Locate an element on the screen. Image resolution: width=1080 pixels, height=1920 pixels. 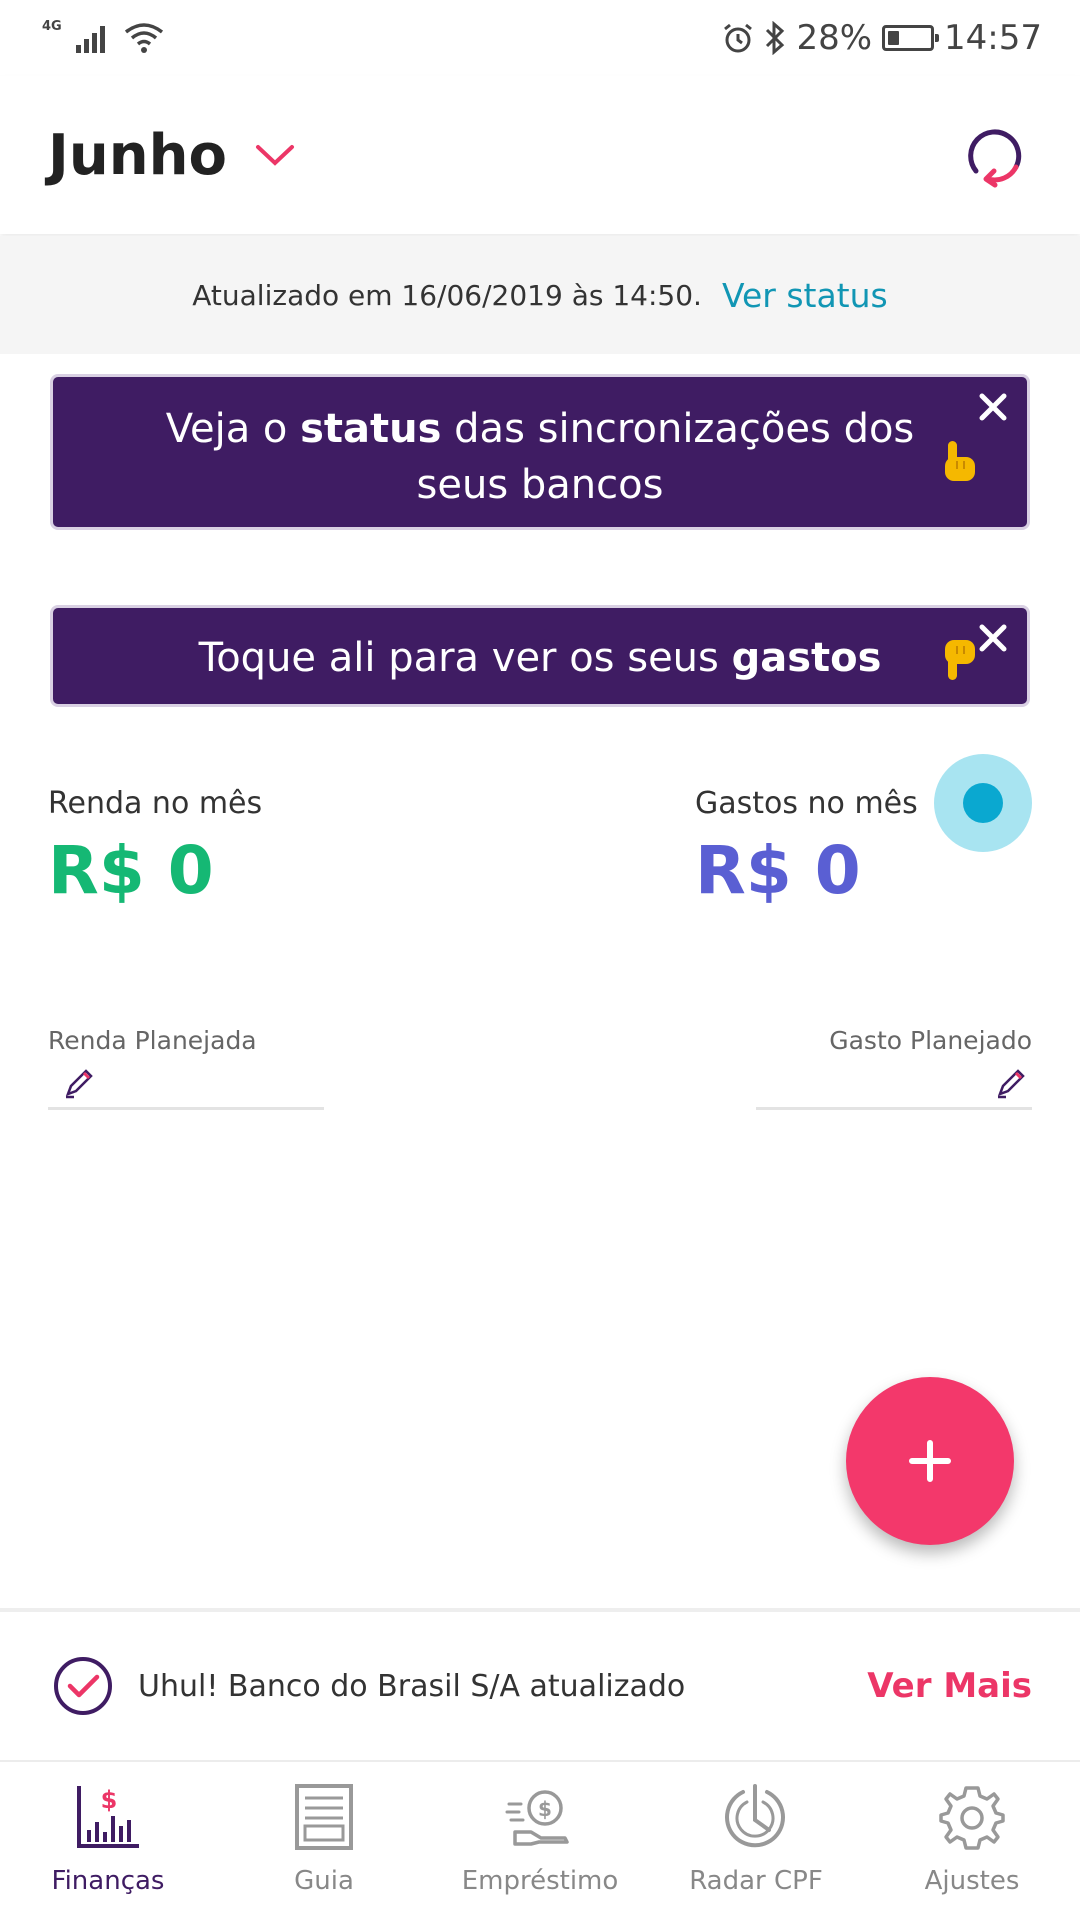
view-status-link: Ver status is located at coordinates (805, 295).